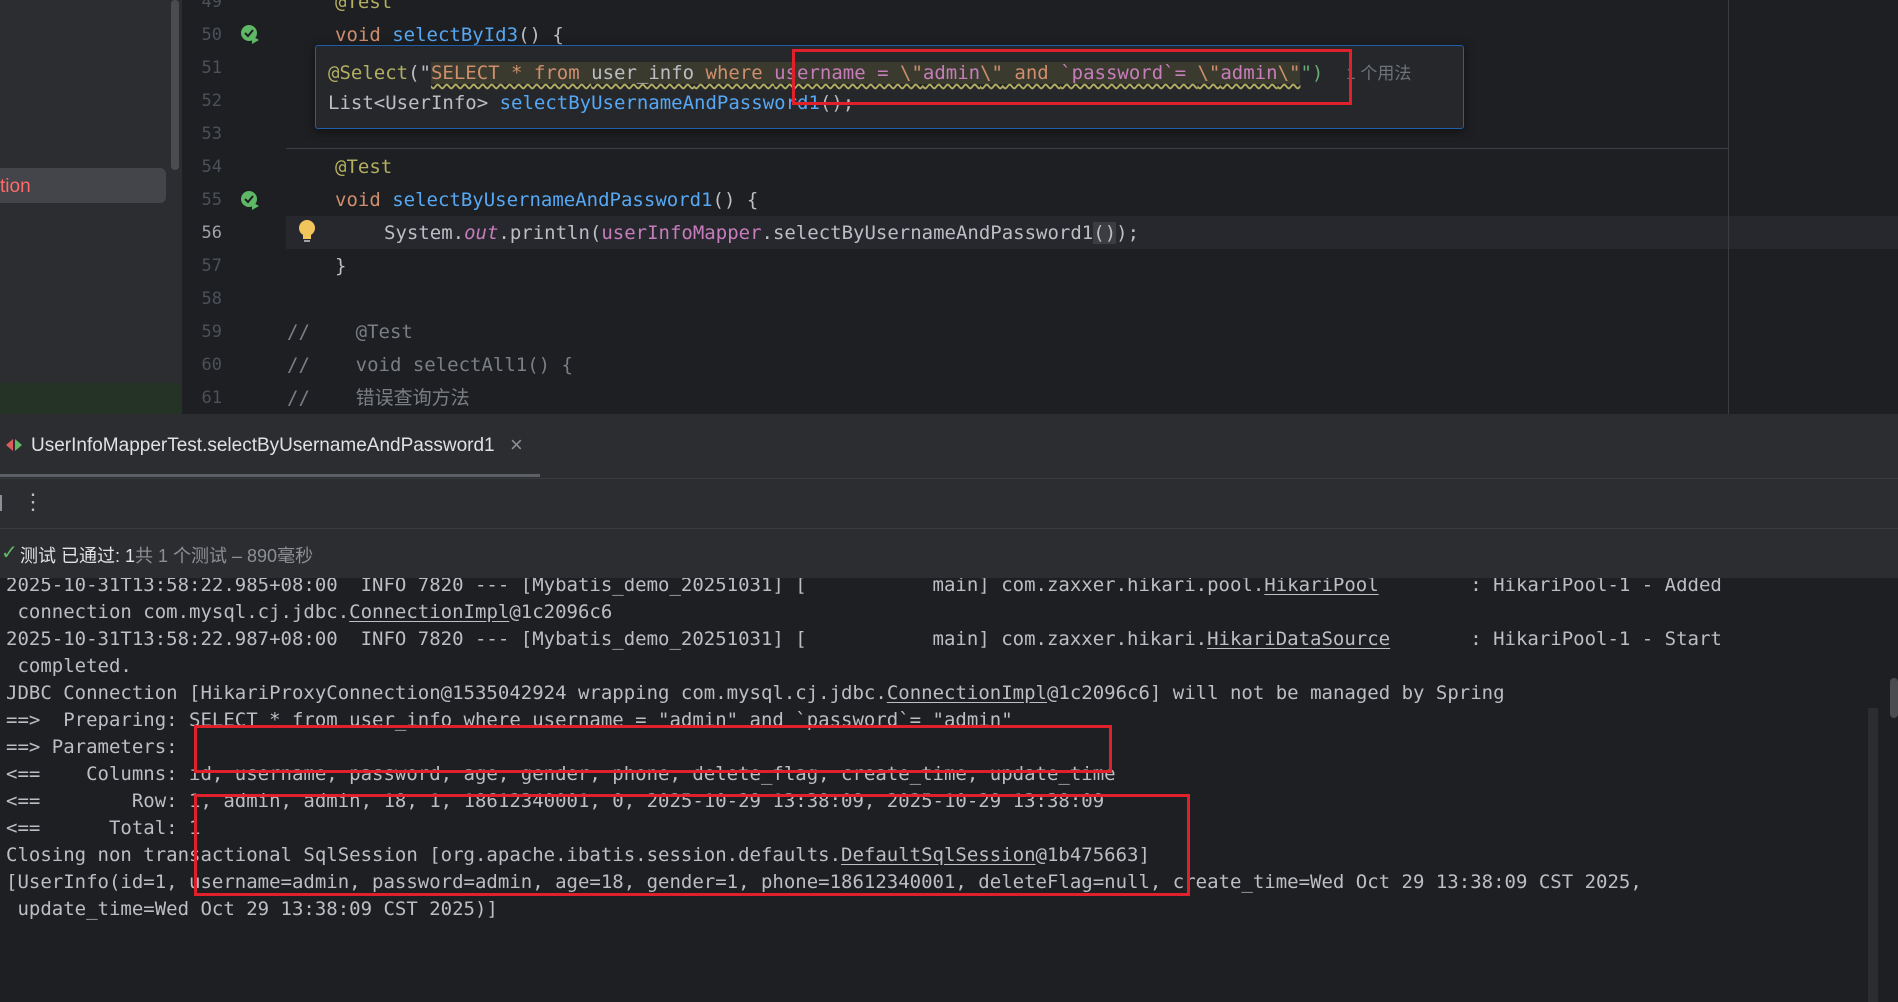 The height and width of the screenshot is (1002, 1898). Describe the element at coordinates (949, 553) in the screenshot. I see `test-status-bar: ✓ 测试 已通过: 1共 1 个测试 – 890毫秒` at that location.